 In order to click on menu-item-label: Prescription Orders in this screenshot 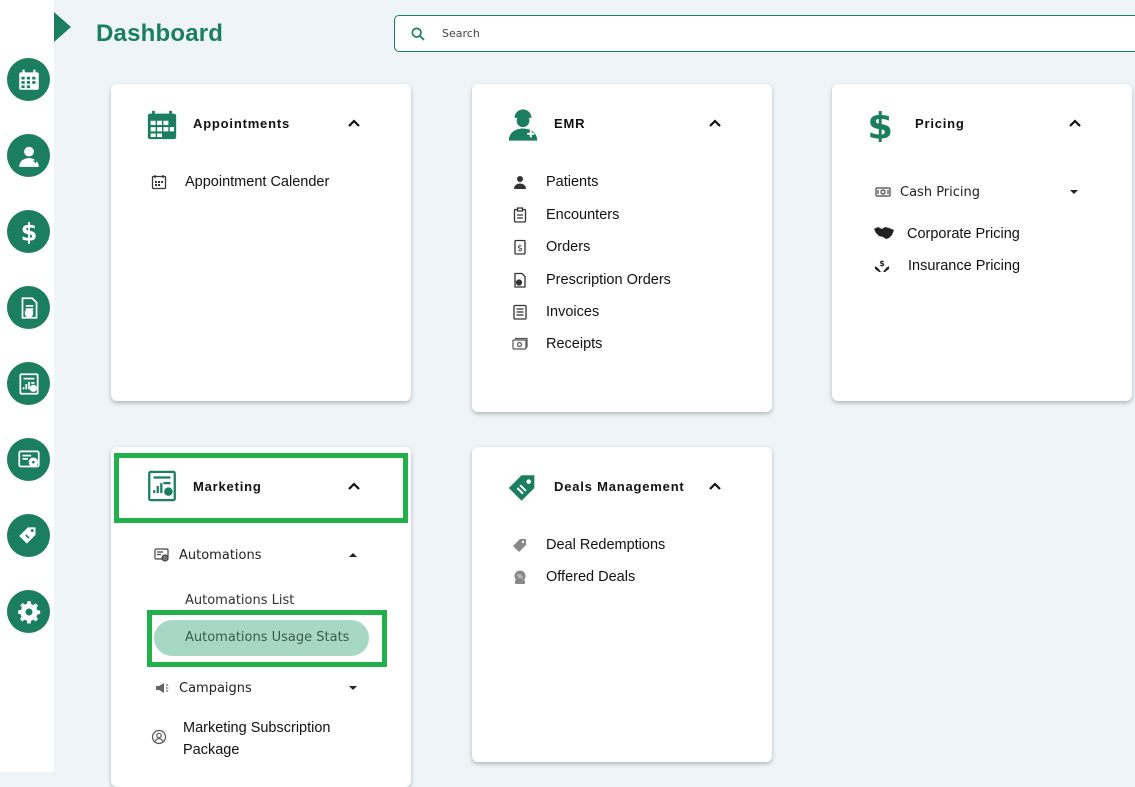, I will do `click(608, 280)`.